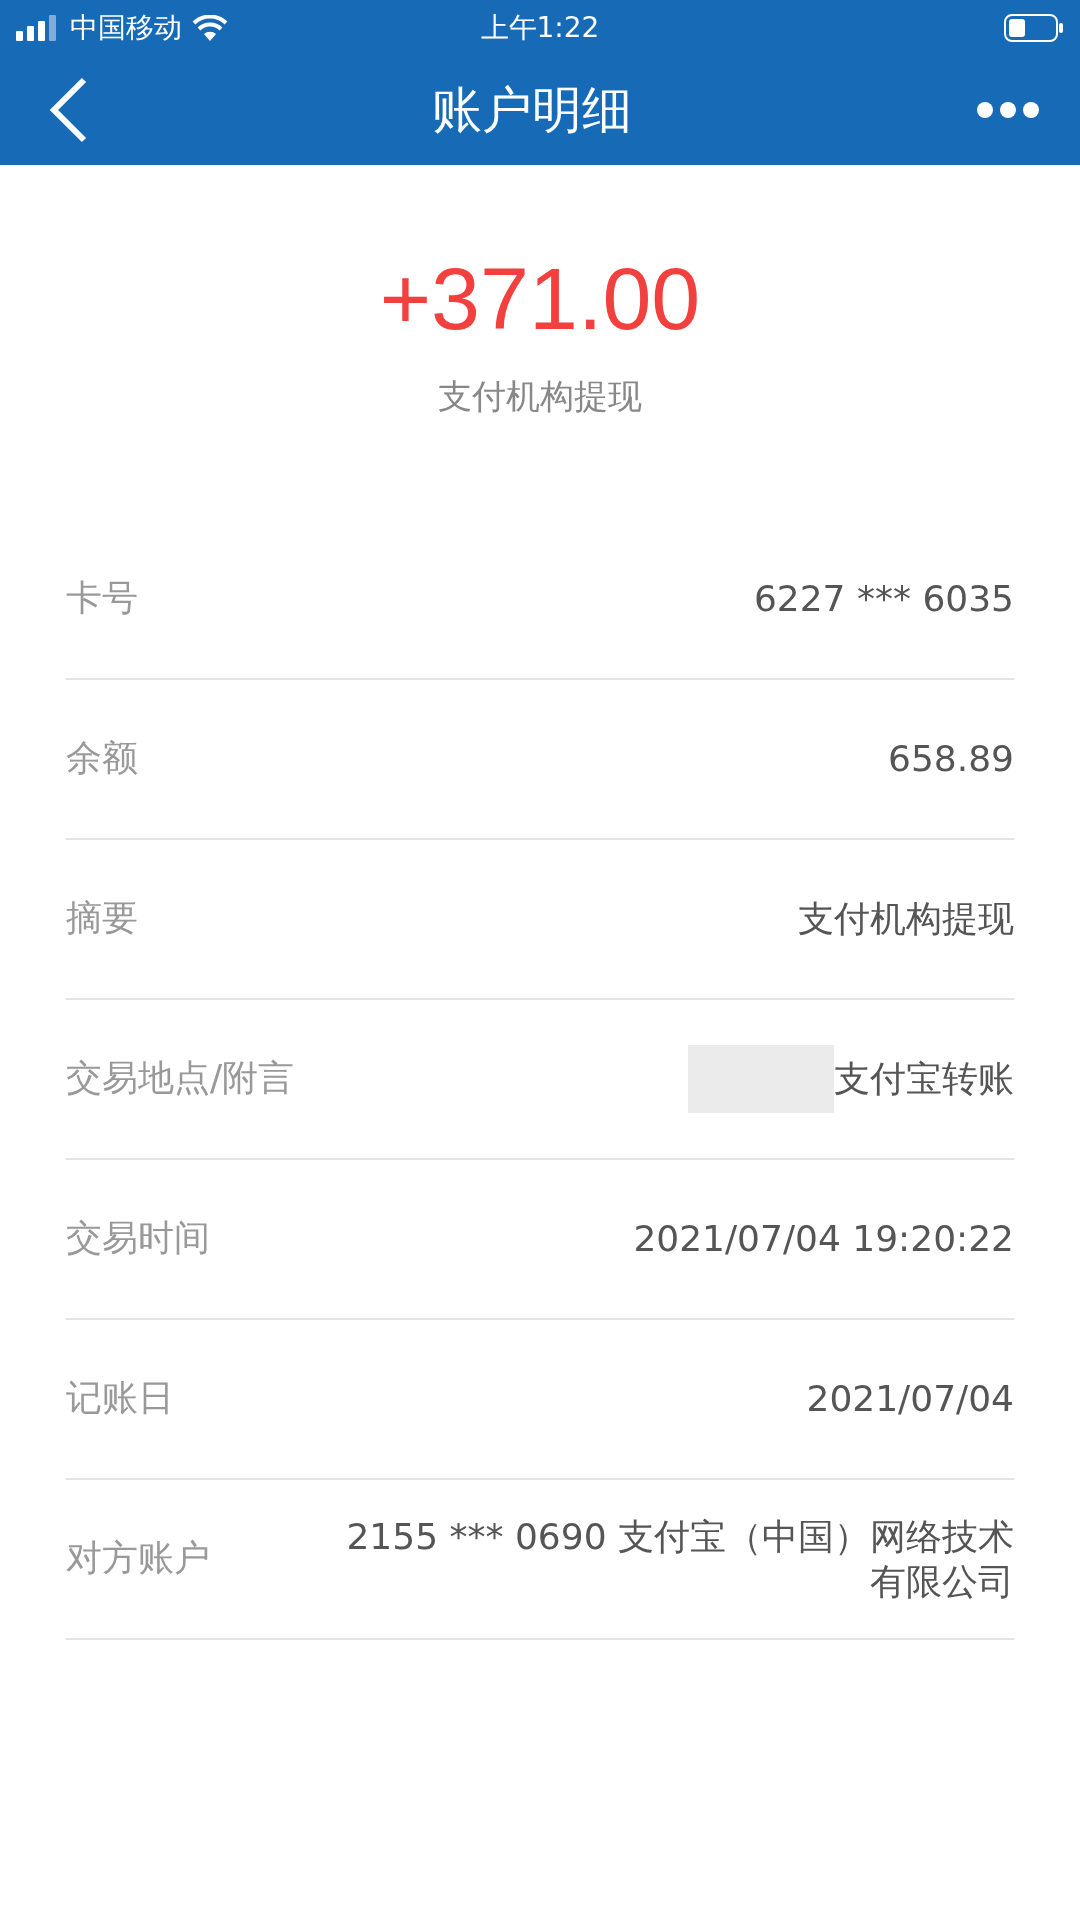  I want to click on back-icon, so click(68, 110).